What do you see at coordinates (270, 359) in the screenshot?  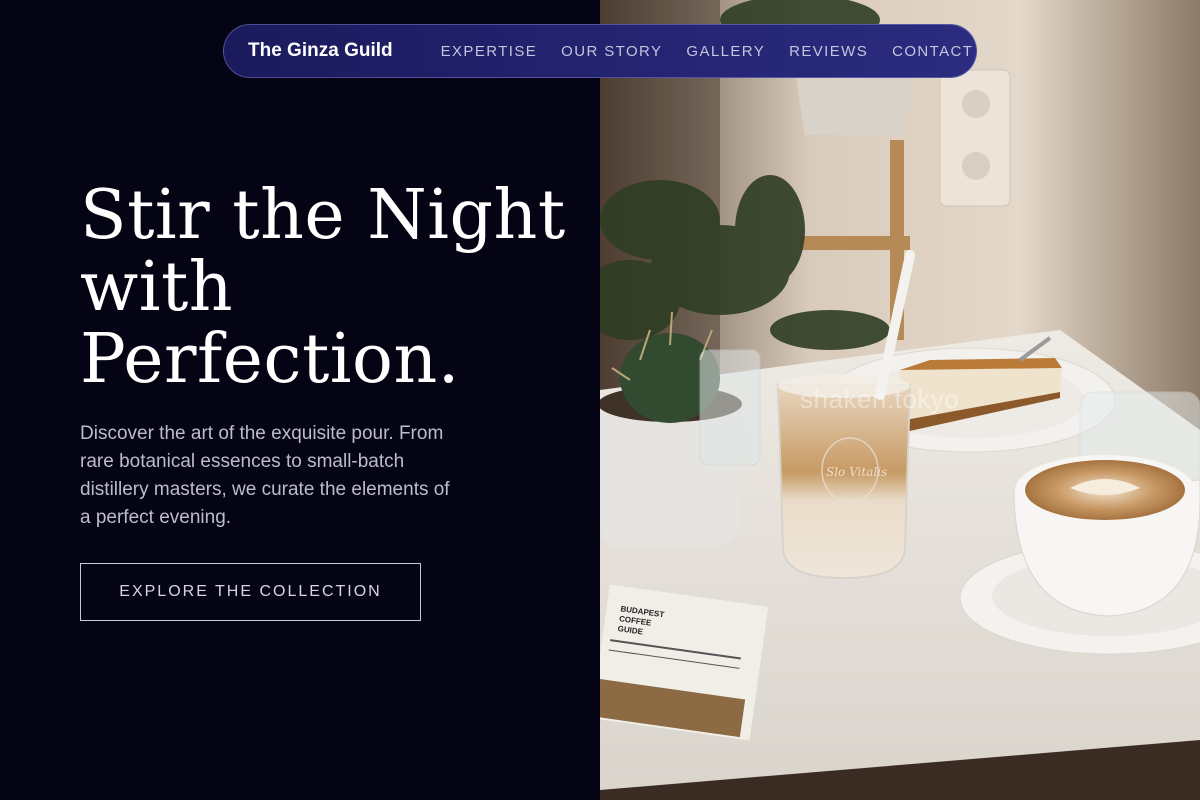 I see `hero-title-line: Perfection.` at bounding box center [270, 359].